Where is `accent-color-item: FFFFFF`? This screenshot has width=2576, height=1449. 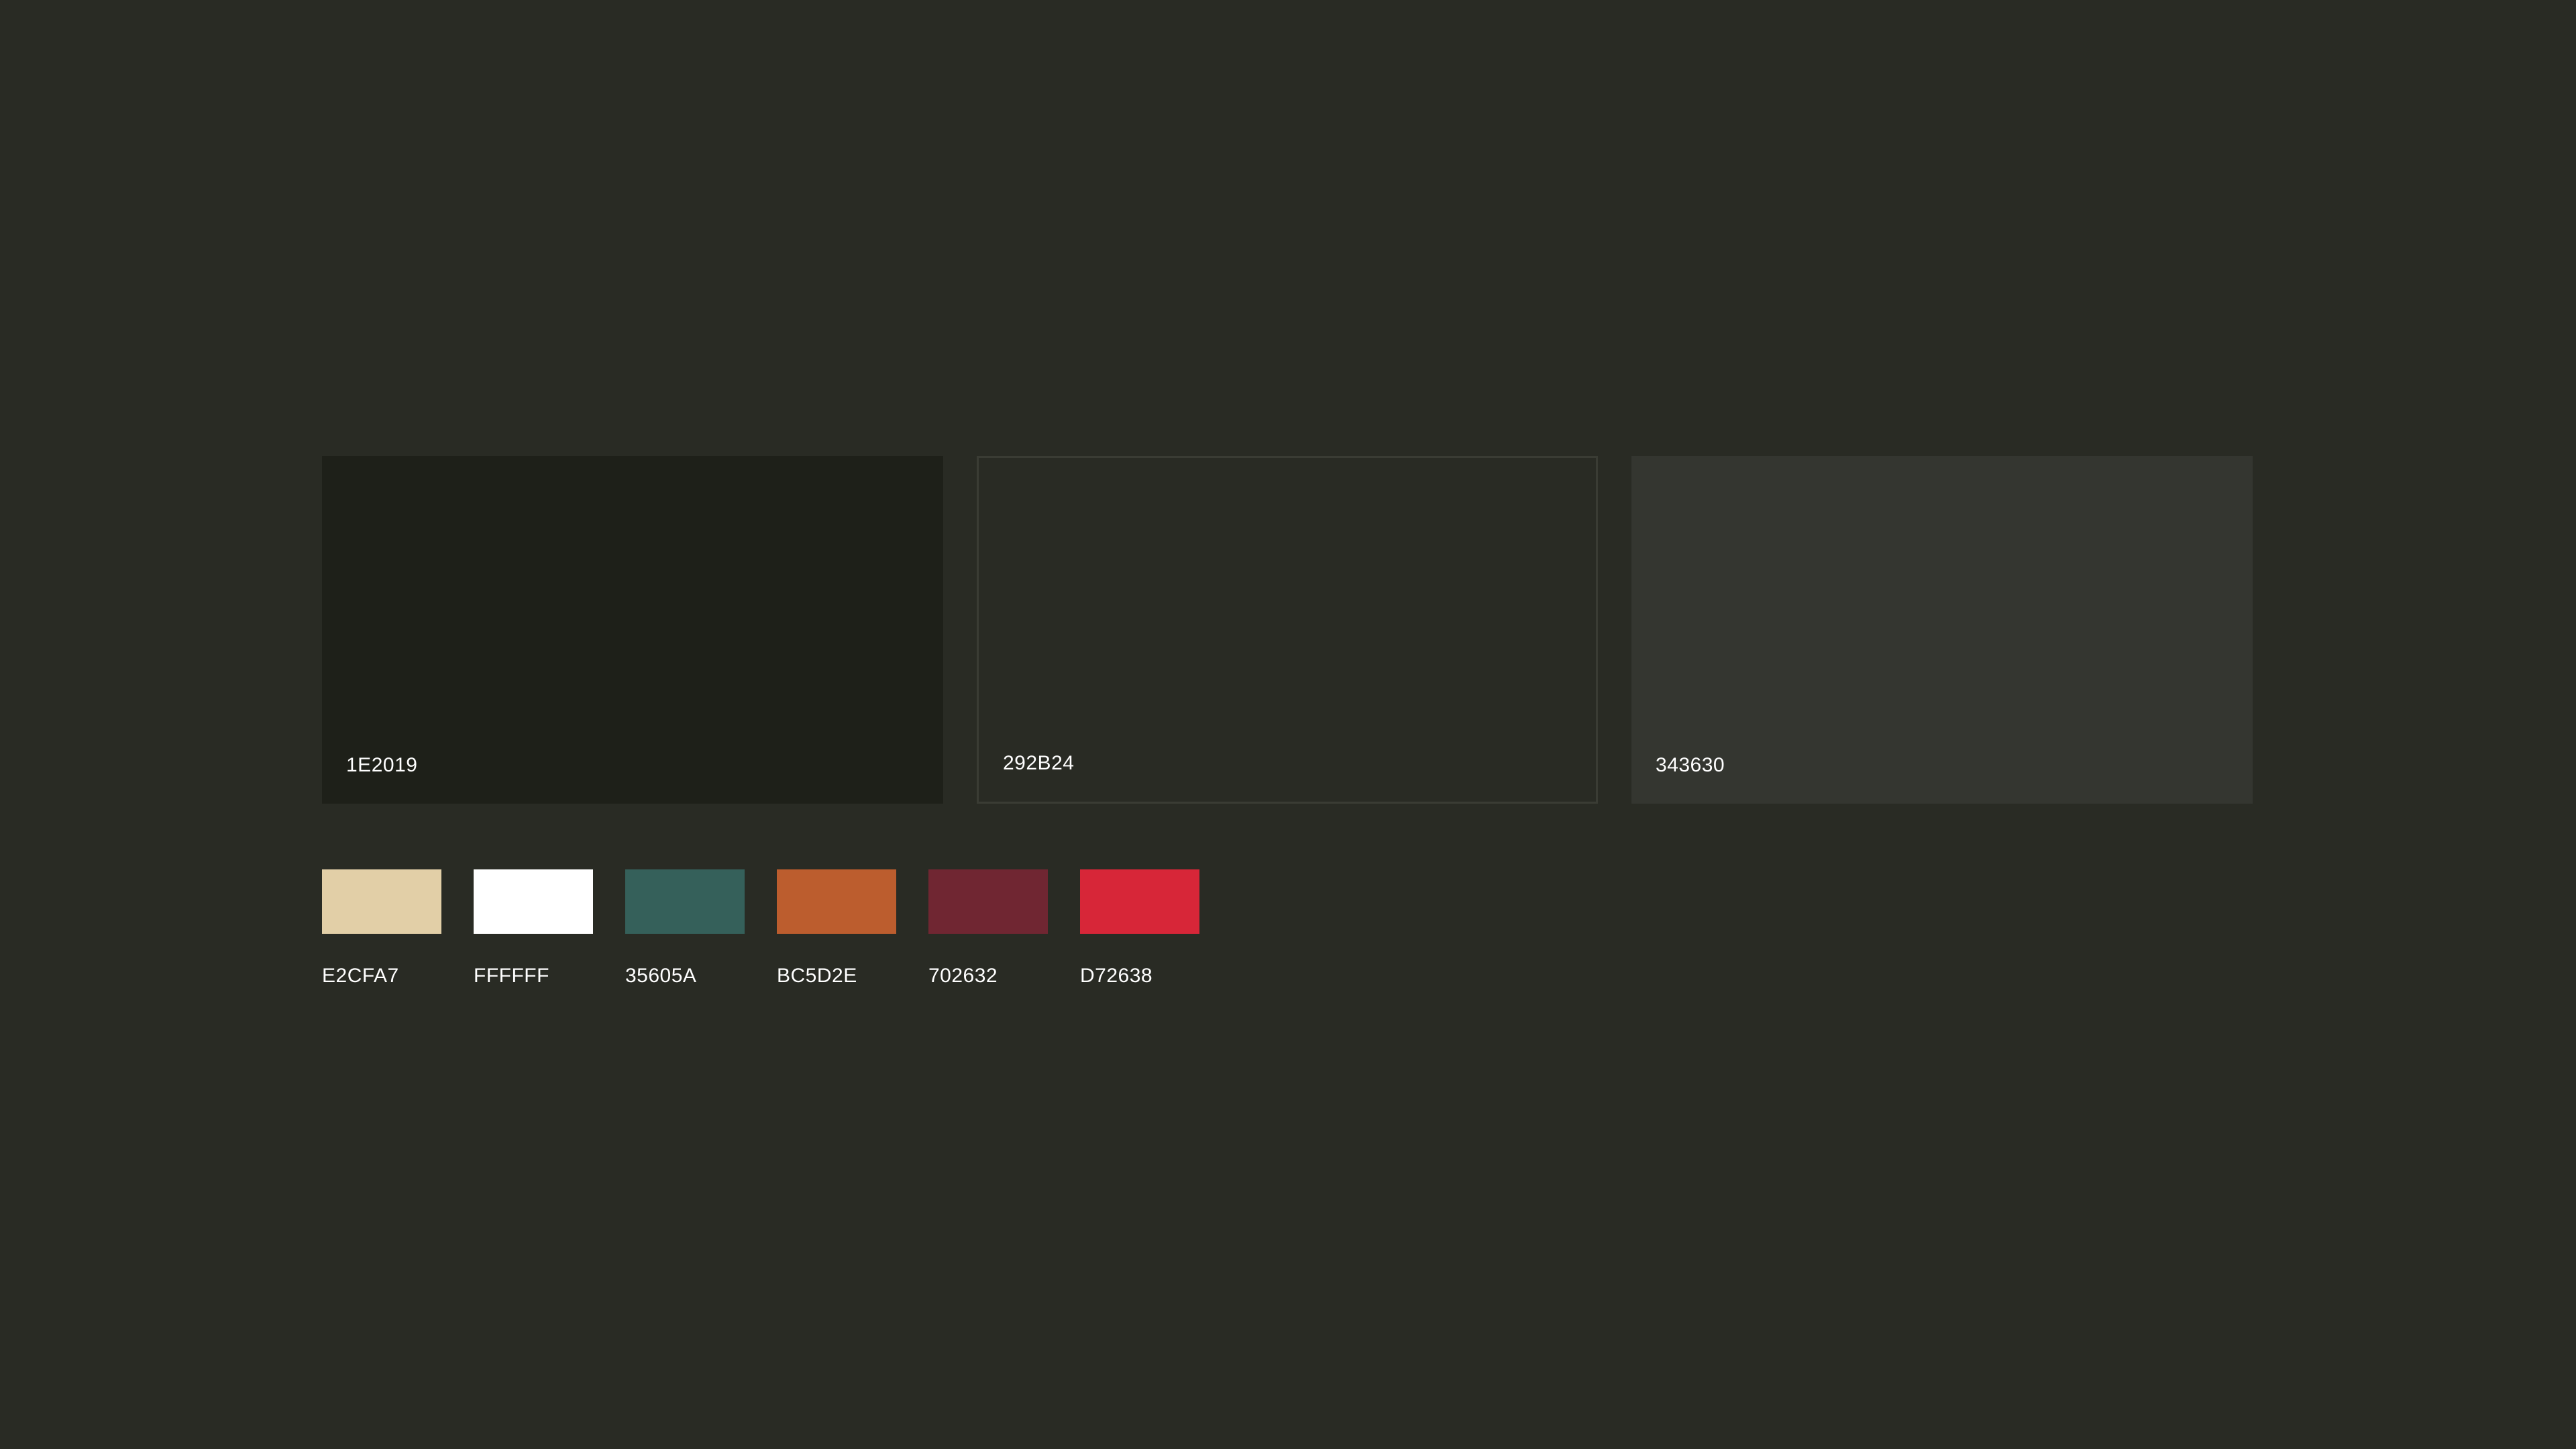 accent-color-item: FFFFFF is located at coordinates (533, 928).